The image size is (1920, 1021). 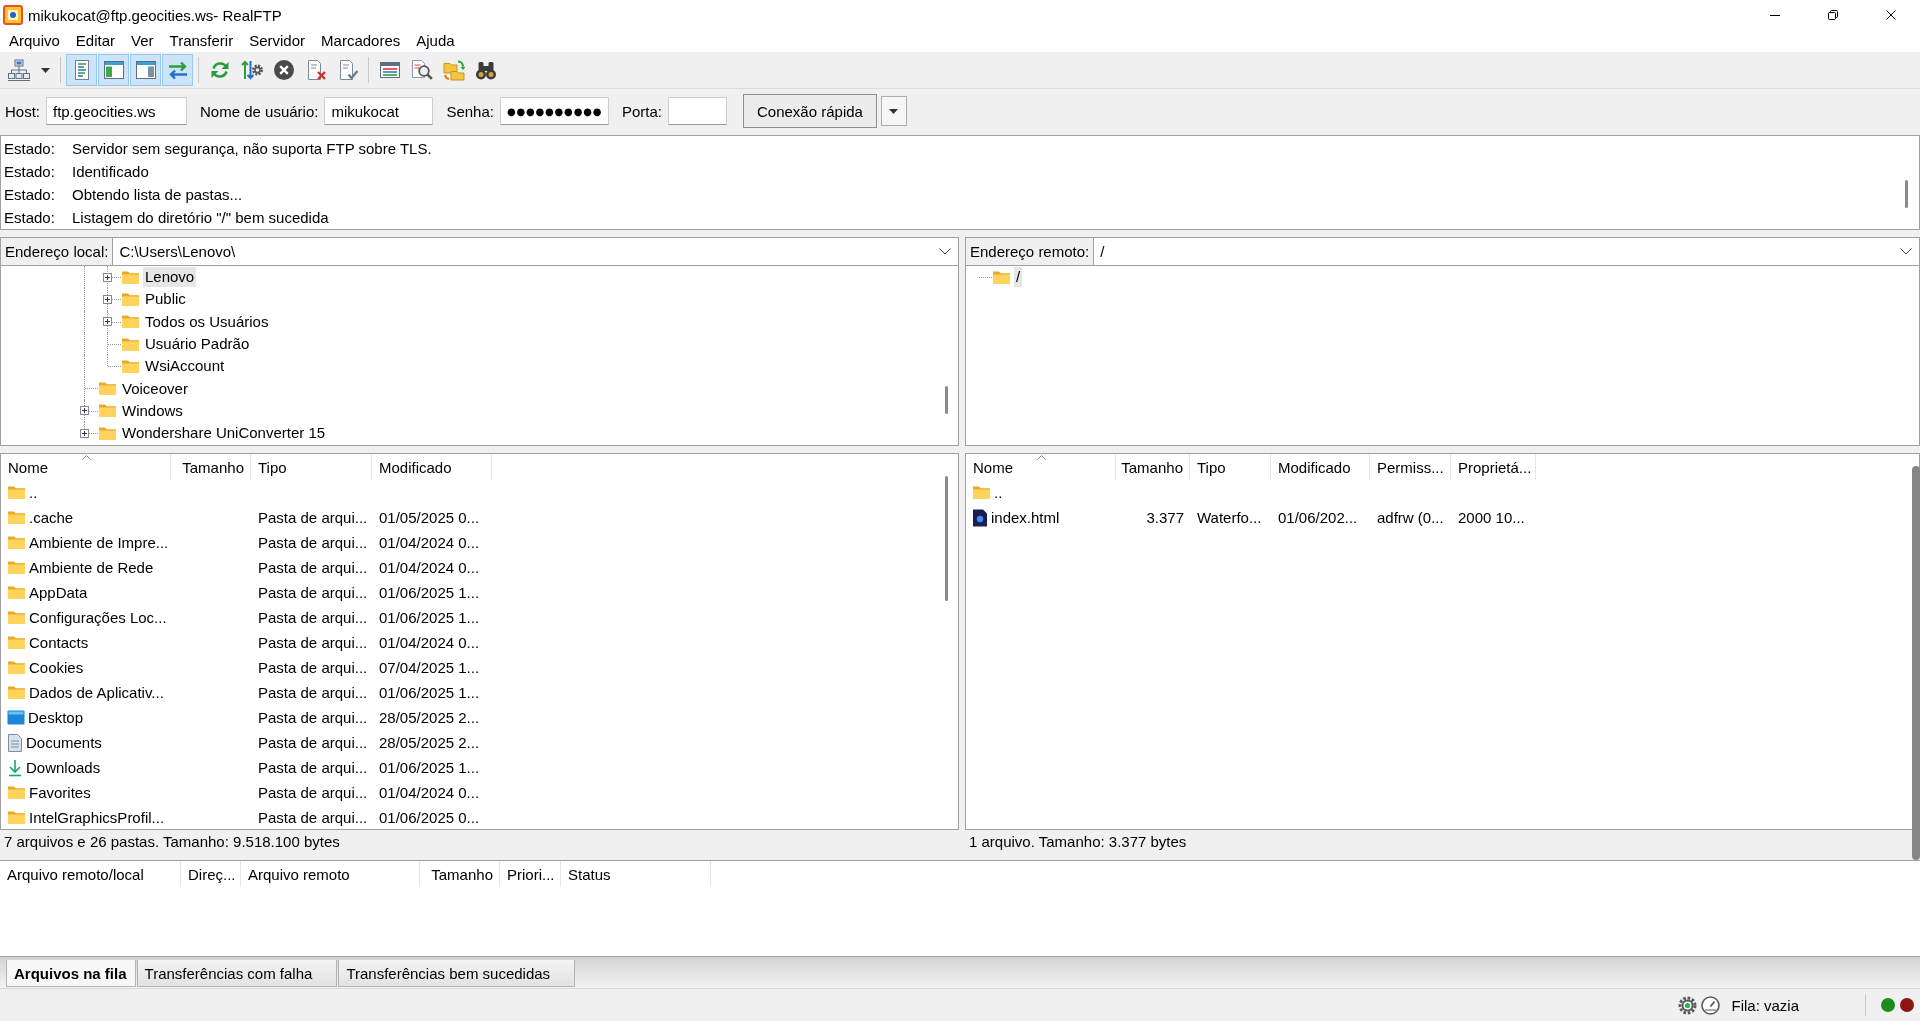 I want to click on queue-toggle, so click(x=177, y=70).